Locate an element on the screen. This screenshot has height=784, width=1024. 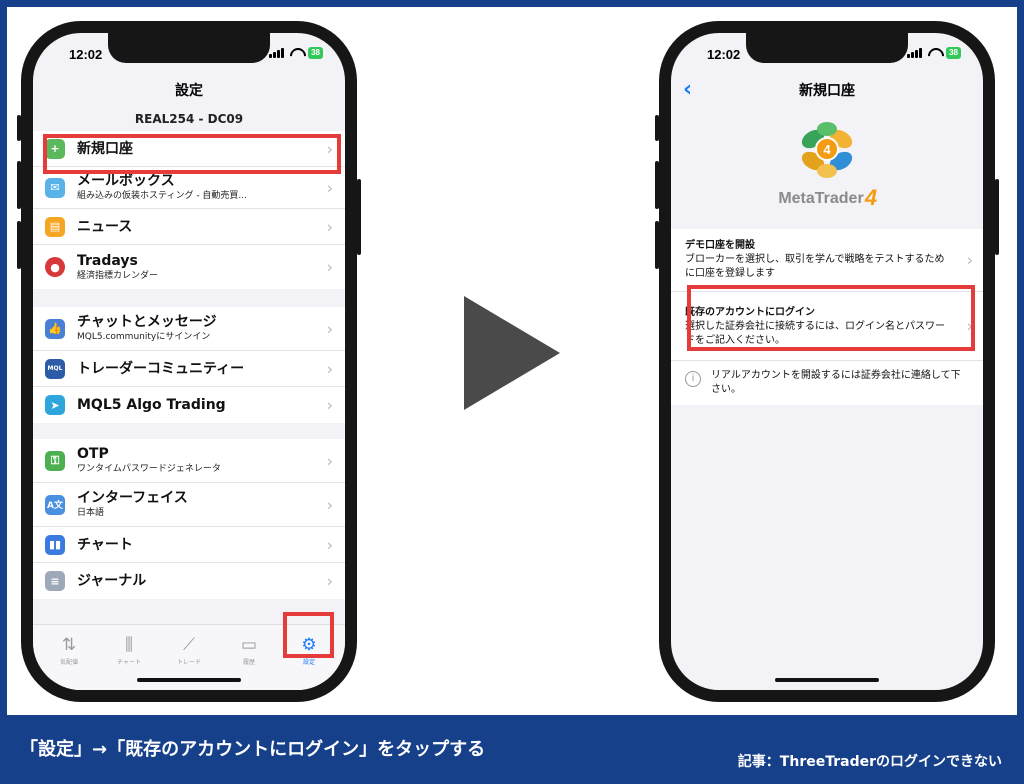
row-title: ニュース is located at coordinates (105, 226).